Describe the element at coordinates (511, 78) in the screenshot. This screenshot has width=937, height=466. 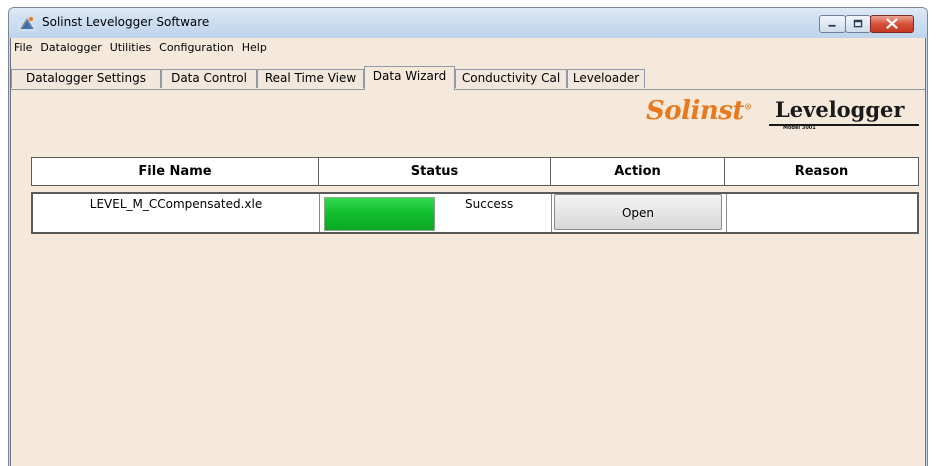
I see `tab-conductivity-cal: Conductivity Cal` at that location.